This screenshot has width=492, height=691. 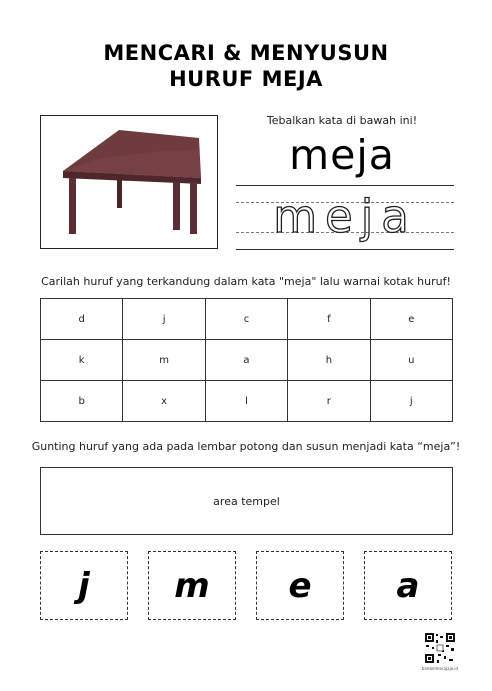 I want to click on letter-cell: f, so click(x=329, y=319).